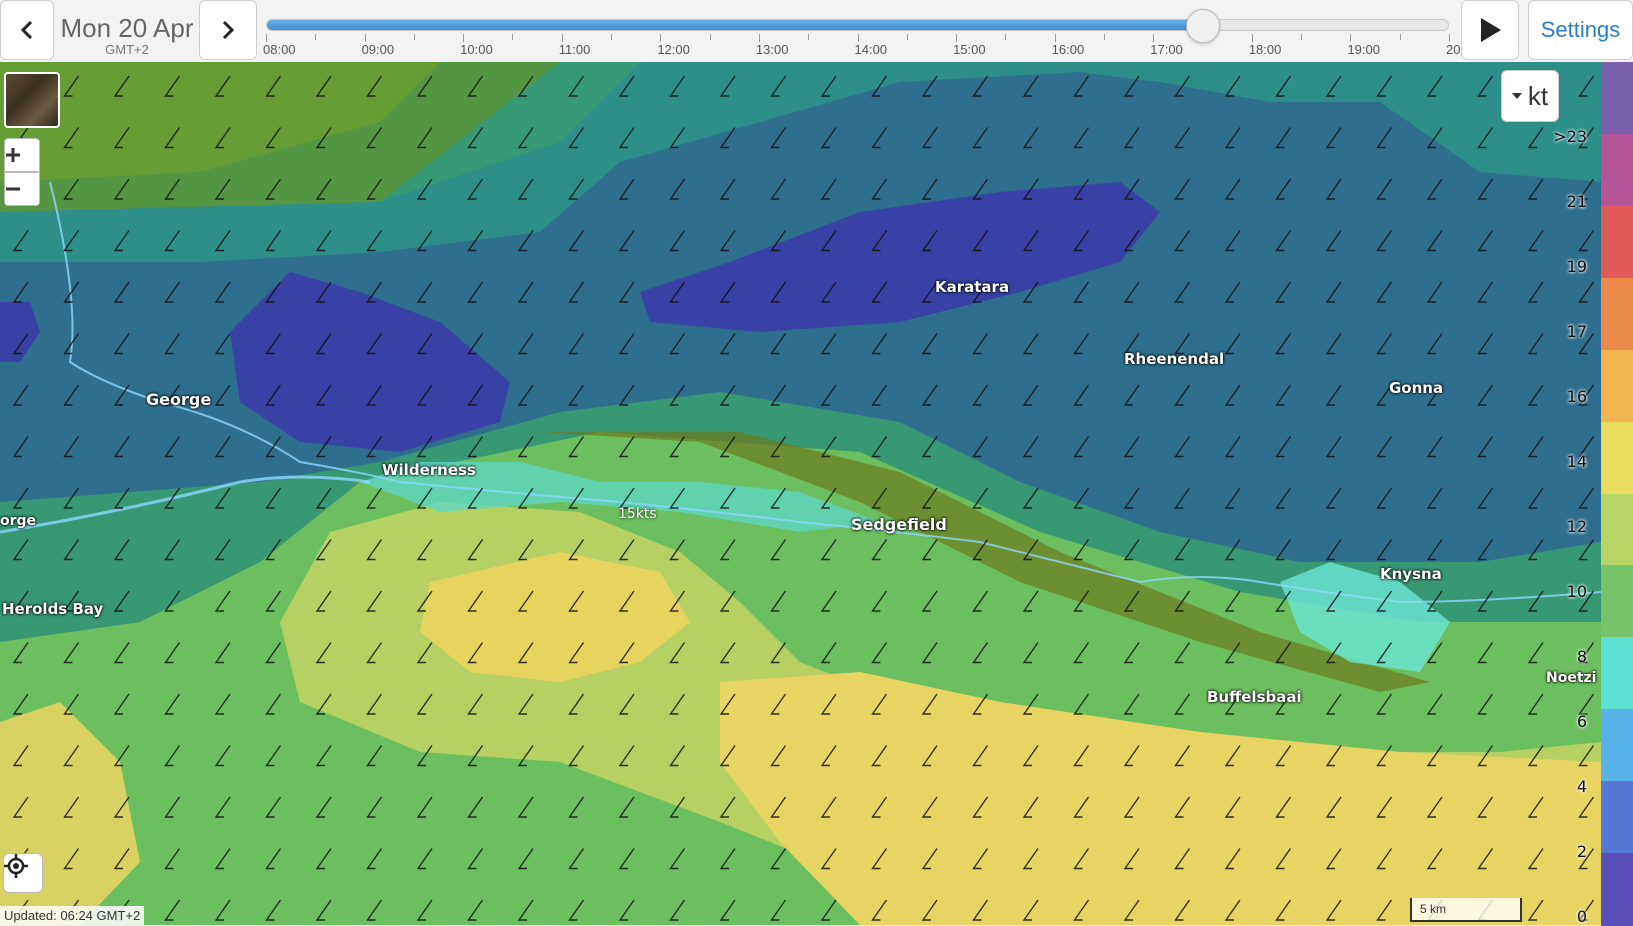  I want to click on previous-day-button, so click(27, 30).